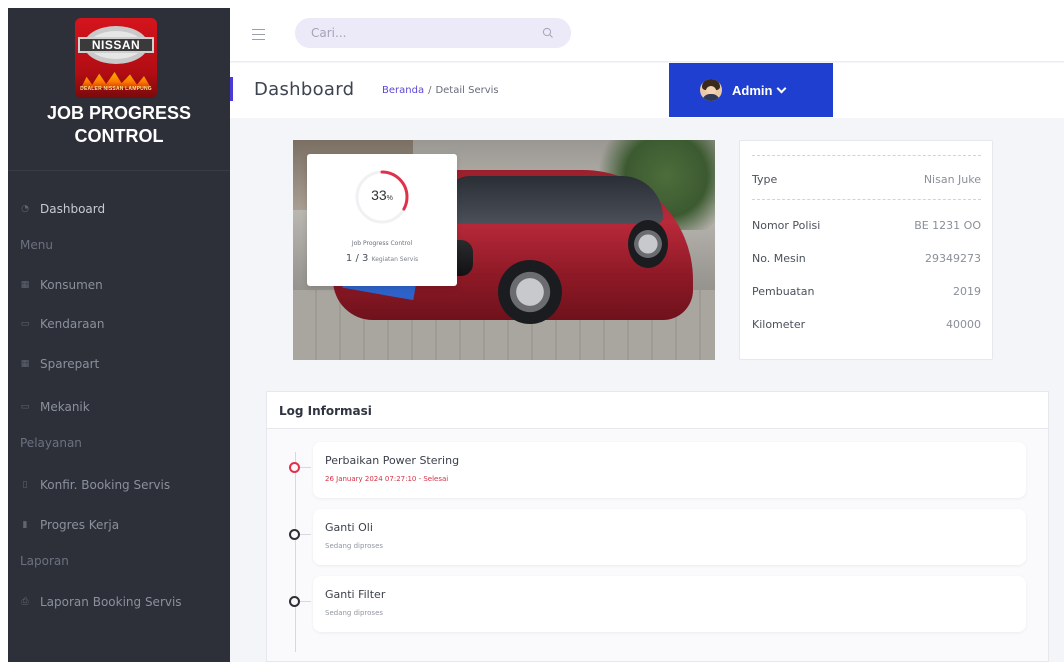 Image resolution: width=1064 pixels, height=662 pixels. I want to click on box-icon: ▦, so click(25, 364).